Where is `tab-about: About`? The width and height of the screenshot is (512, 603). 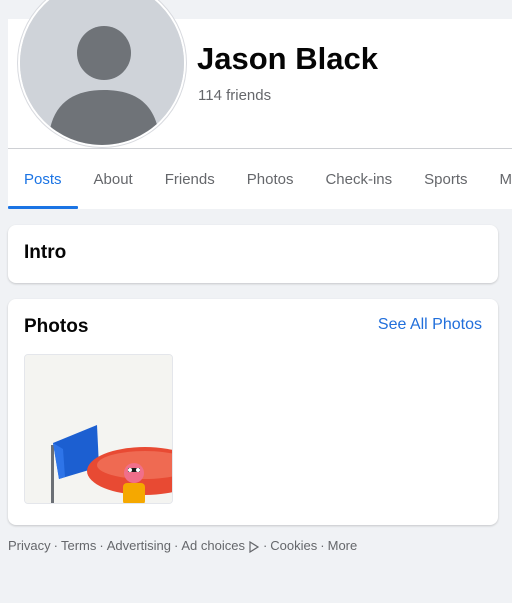 tab-about: About is located at coordinates (113, 179).